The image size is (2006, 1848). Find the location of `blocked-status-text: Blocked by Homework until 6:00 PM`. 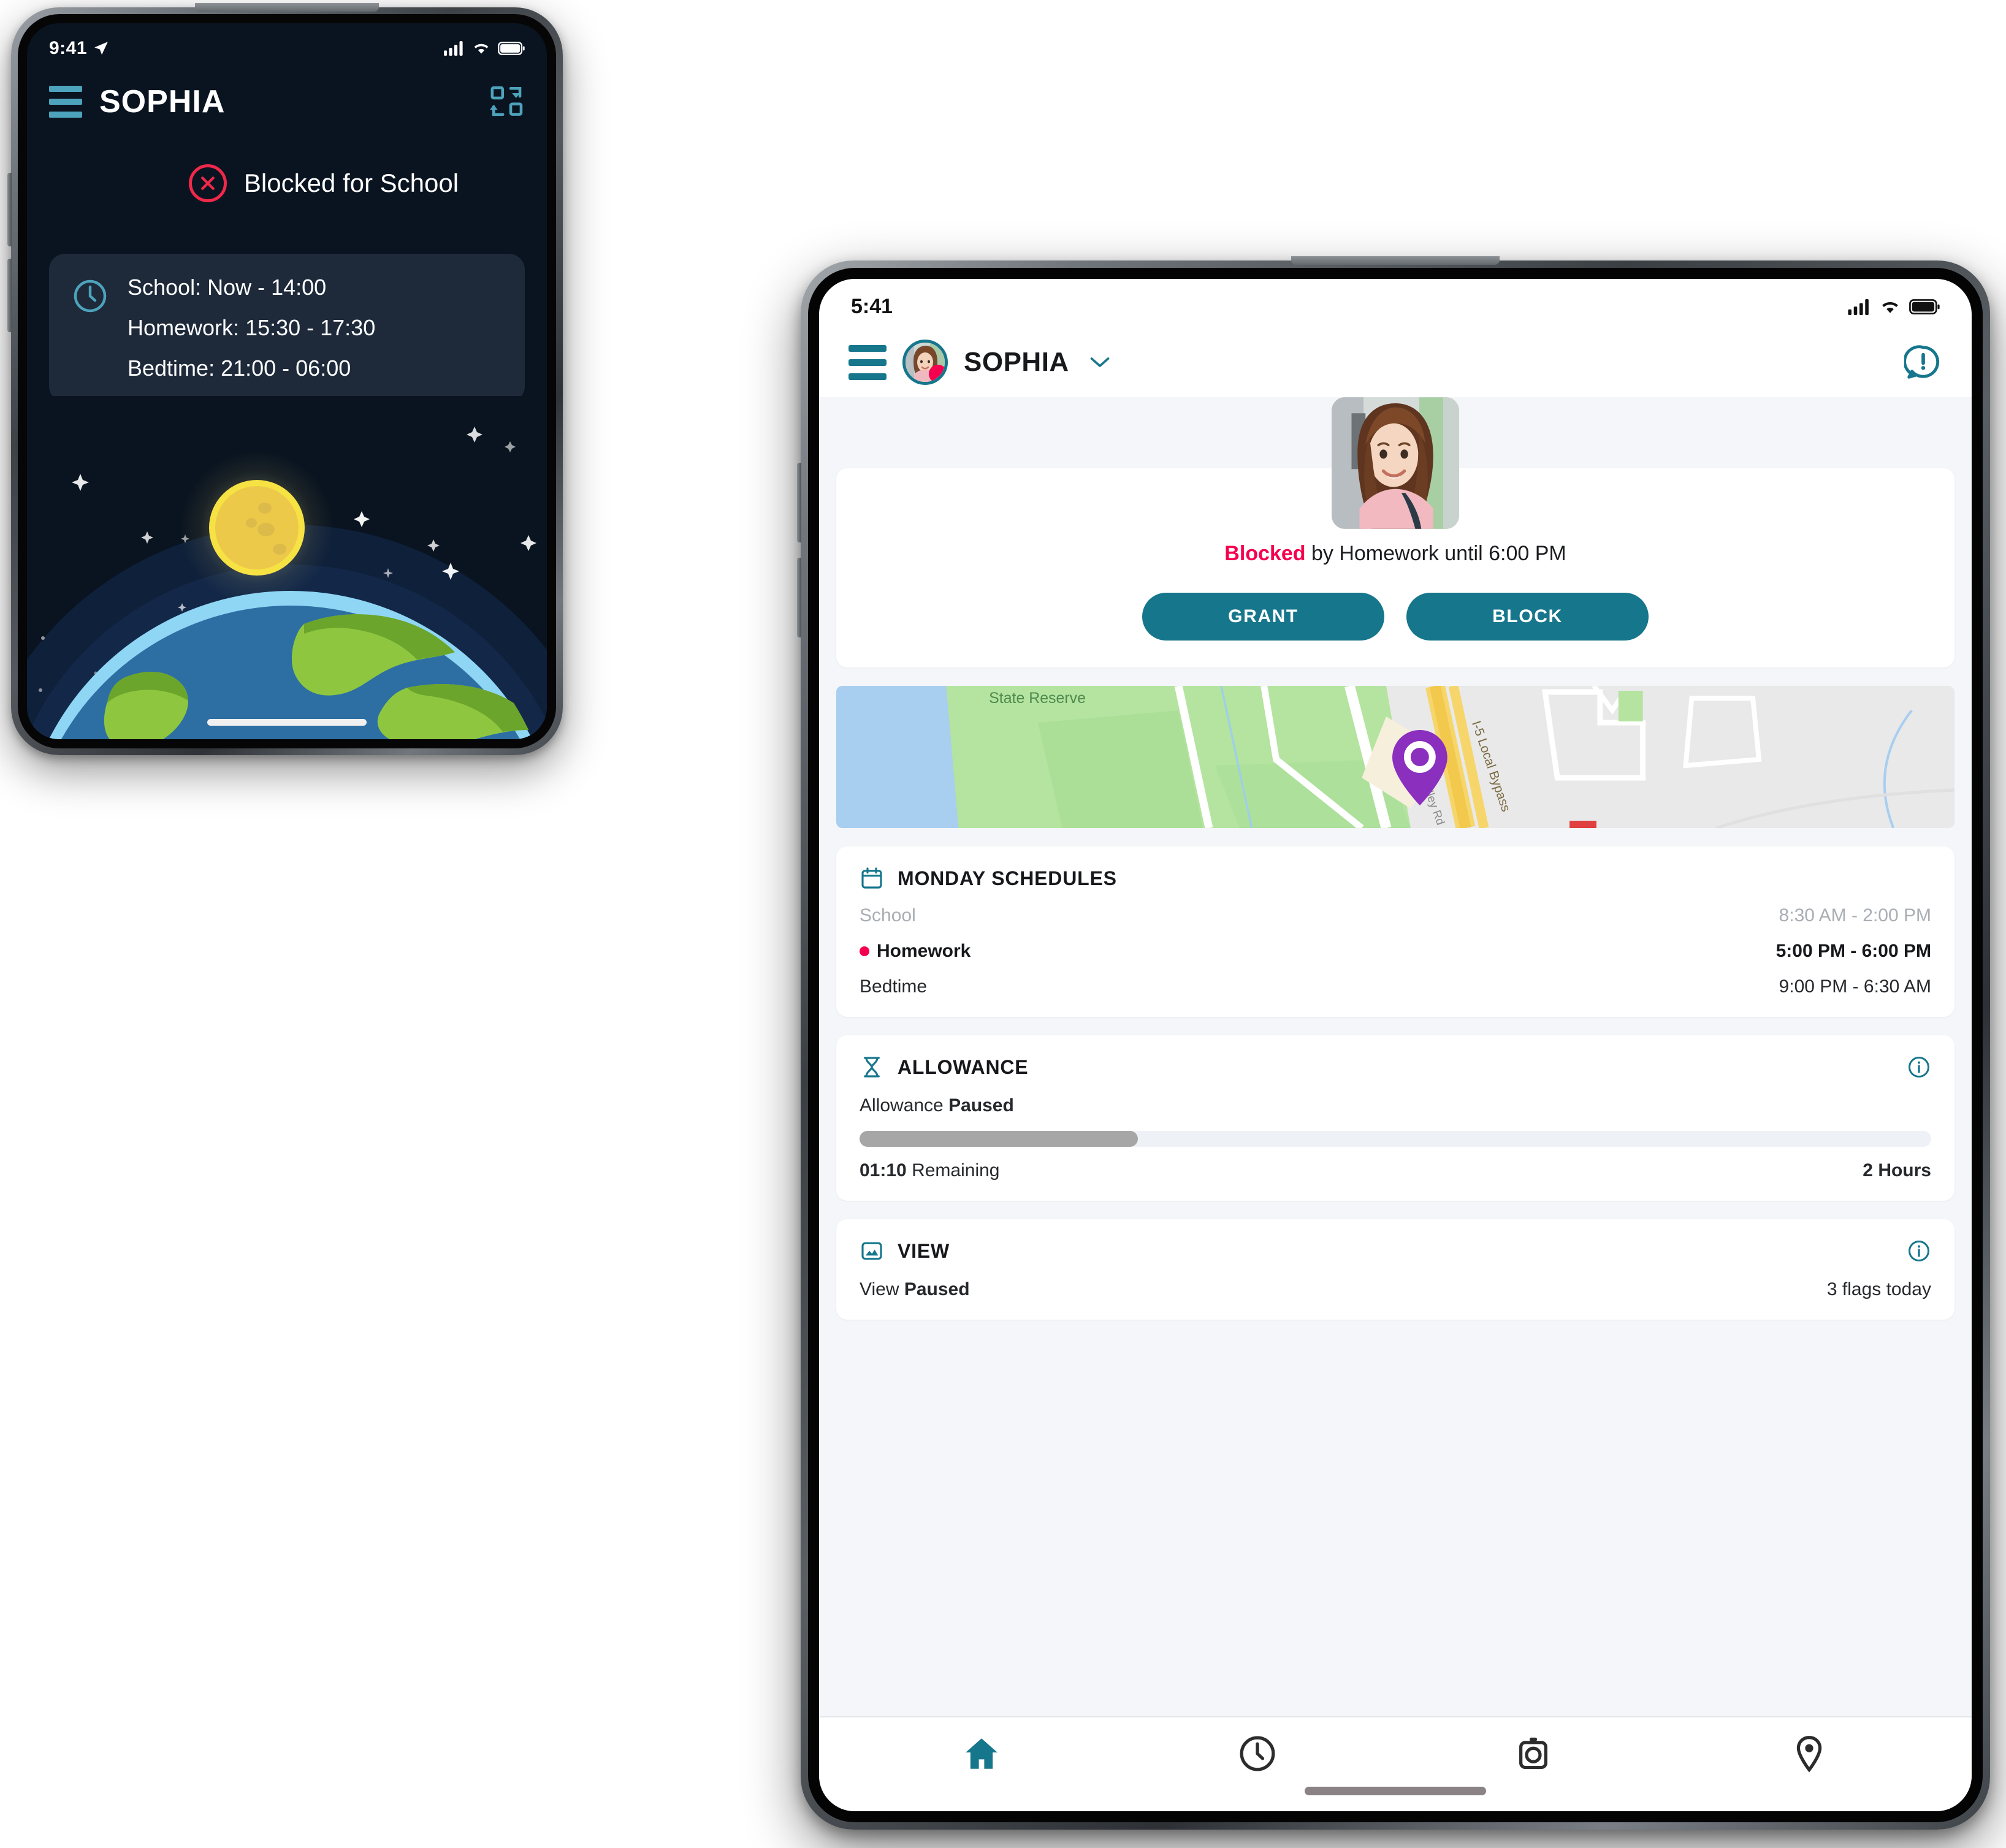

blocked-status-text: Blocked by Homework until 6:00 PM is located at coordinates (1396, 554).